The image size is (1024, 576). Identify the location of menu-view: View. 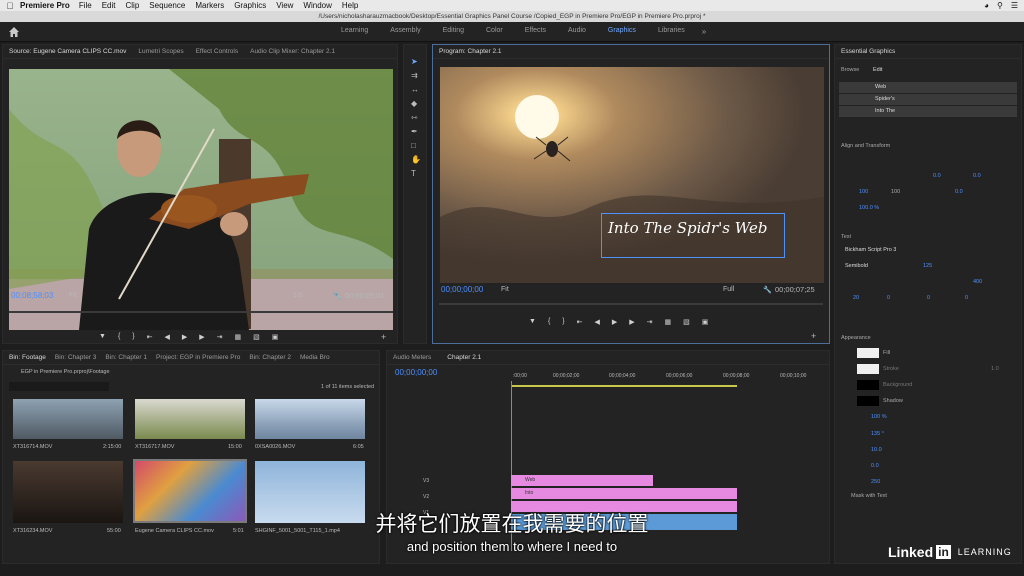
(284, 5).